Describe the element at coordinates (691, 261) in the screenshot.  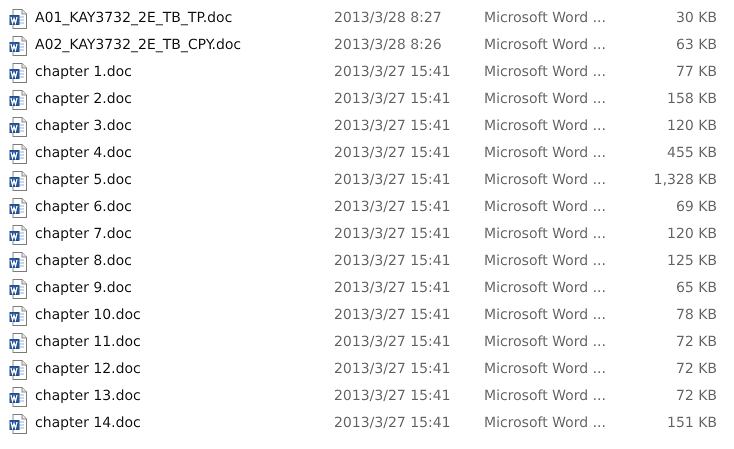
I see `file-size: 125 KB` at that location.